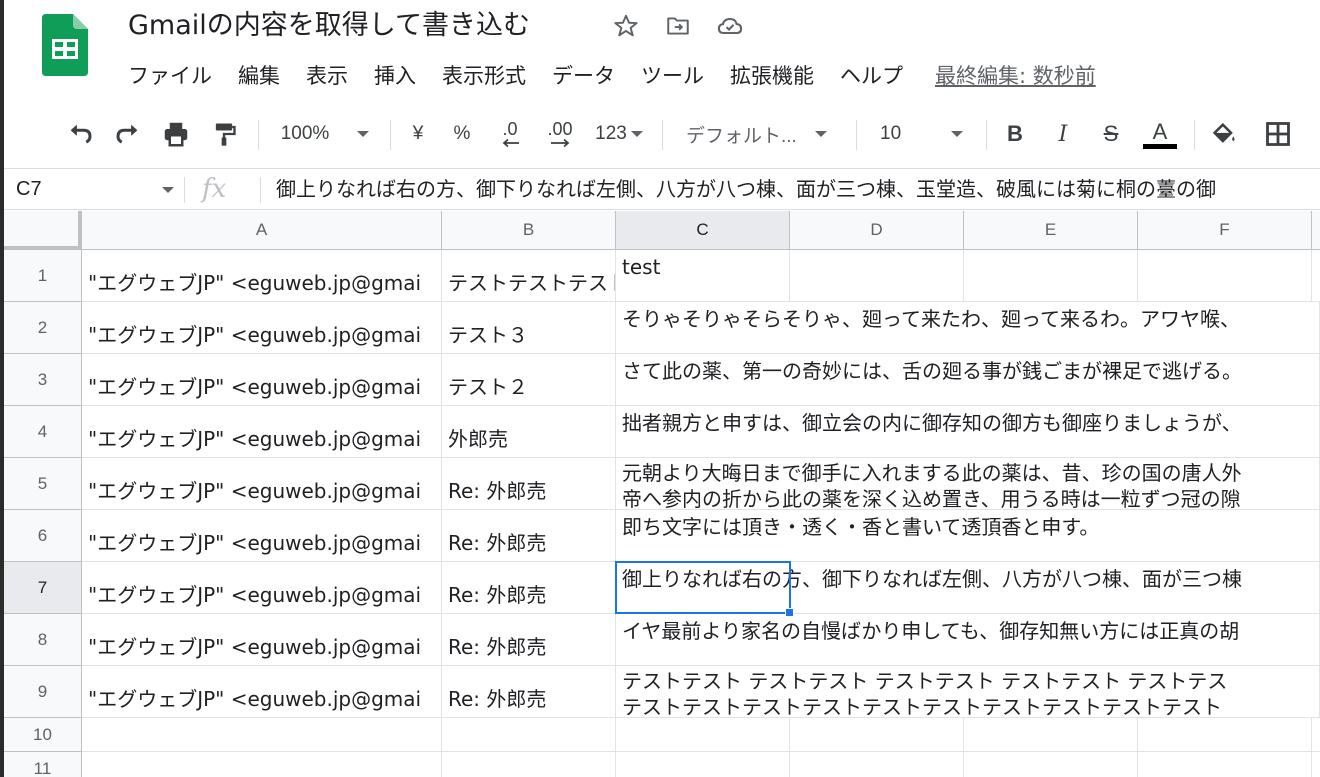  I want to click on row-header-8: 8, so click(43, 640).